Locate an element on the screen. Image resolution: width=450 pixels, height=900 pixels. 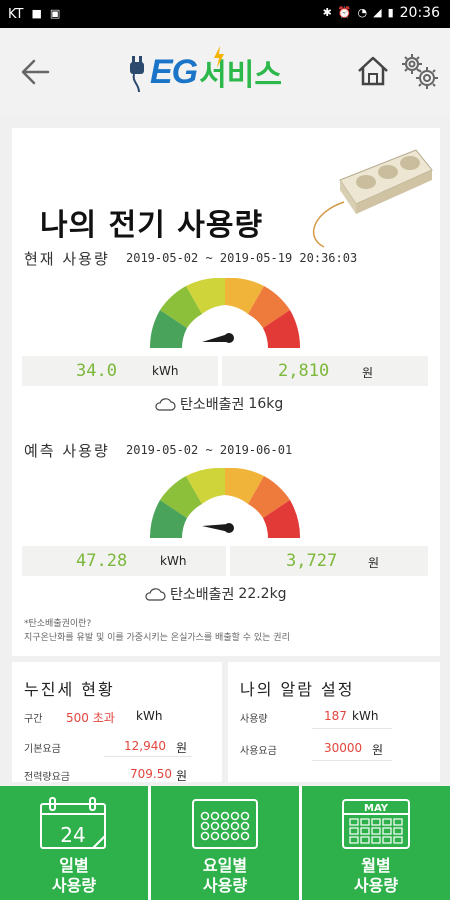
alarm-fee-unit: 원 is located at coordinates (378, 750).